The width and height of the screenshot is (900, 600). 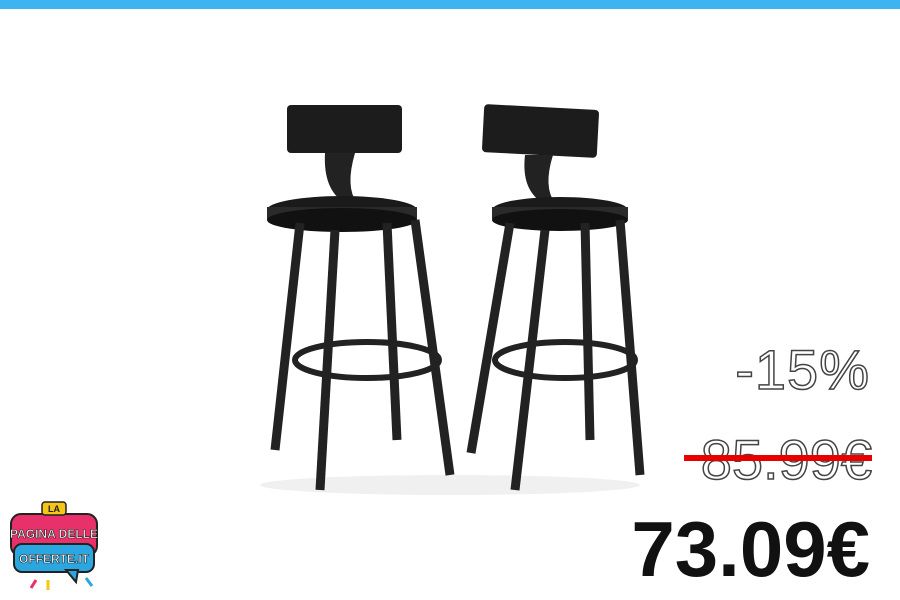 What do you see at coordinates (555, 297) in the screenshot?
I see `stool-right` at bounding box center [555, 297].